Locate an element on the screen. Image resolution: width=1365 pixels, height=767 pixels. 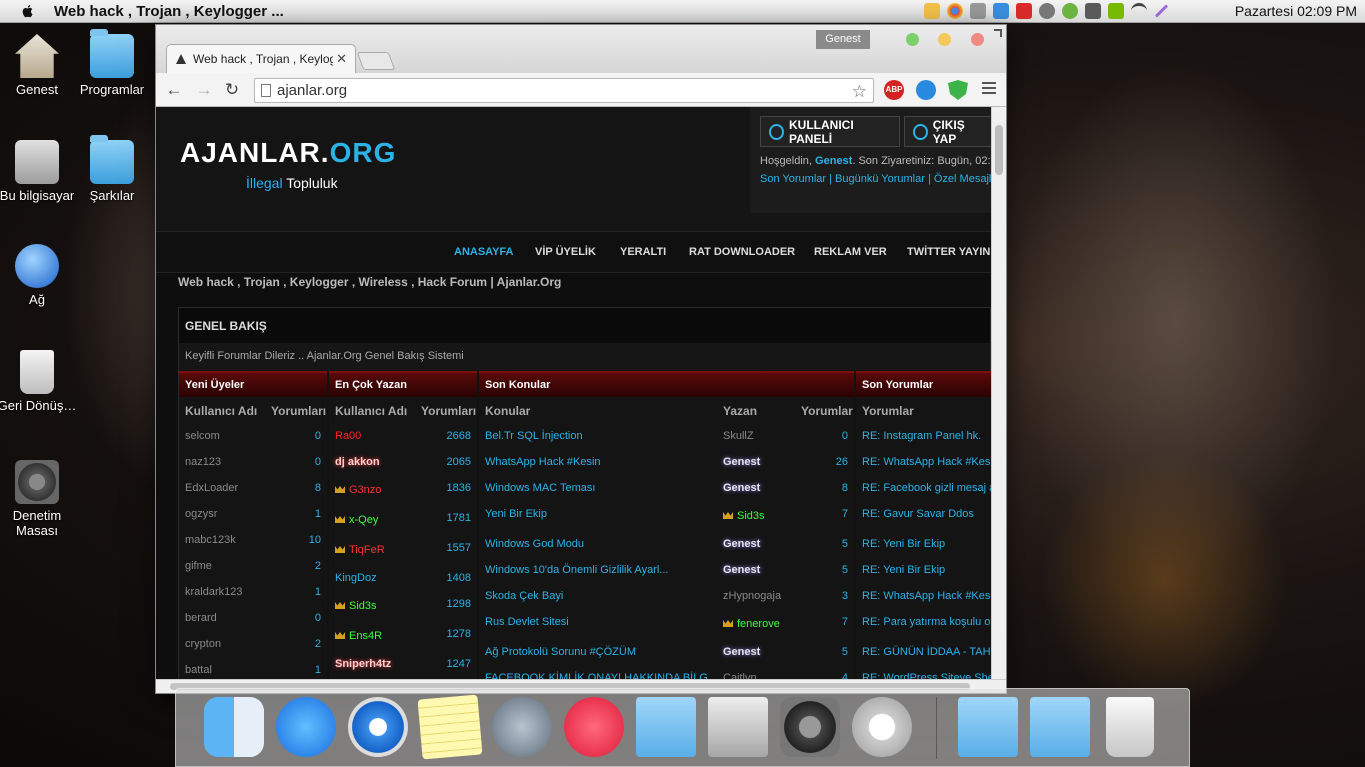
reply-link: RE: Para yatırma koşulu ol is located at coordinates (926, 622).